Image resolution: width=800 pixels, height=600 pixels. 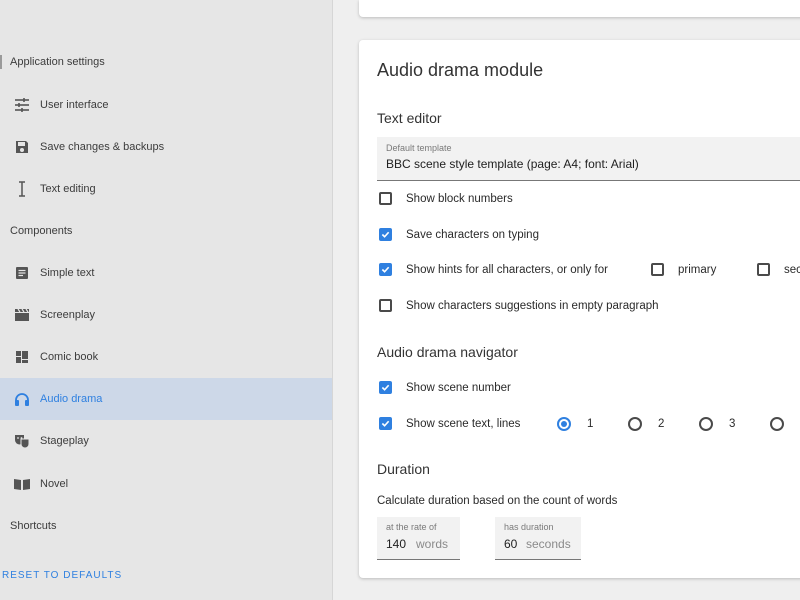 What do you see at coordinates (67, 273) in the screenshot?
I see `sidebar-item-label: Simple text` at bounding box center [67, 273].